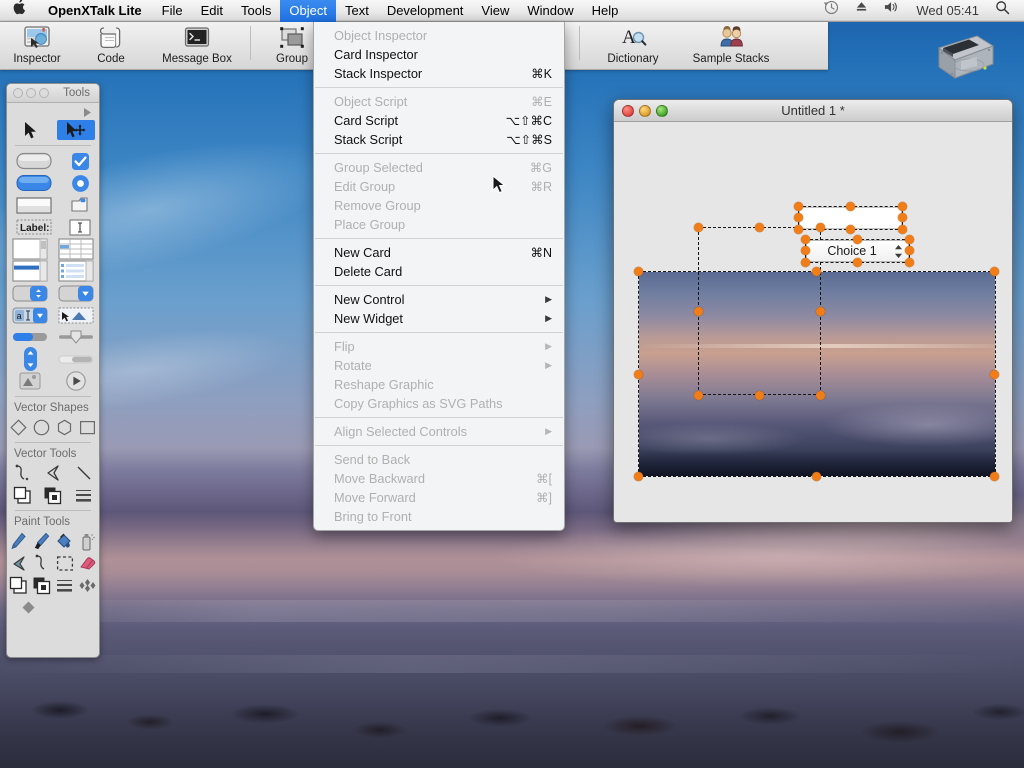 This screenshot has width=1024, height=768. Describe the element at coordinates (439, 35) in the screenshot. I see `menu-item-object-inspector: Object Inspector` at that location.